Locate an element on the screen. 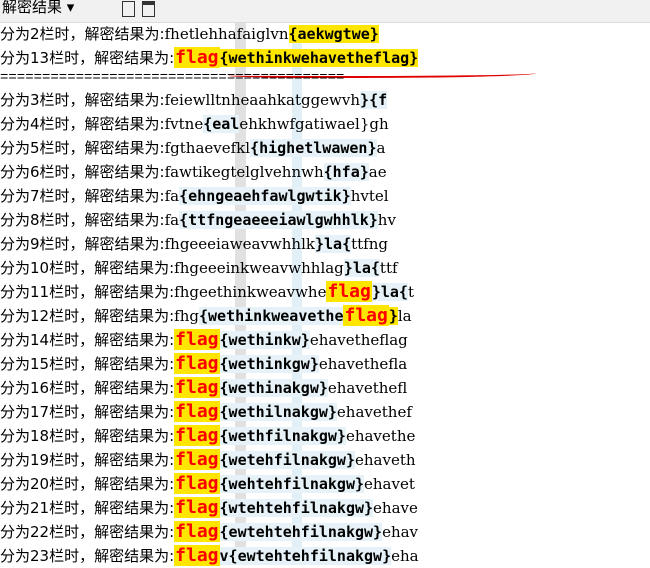 This screenshot has width=650, height=568. result-line: 分为10栏时，解密结果为:fhgeeeinkweavwhhlag}la{ttf is located at coordinates (325, 268).